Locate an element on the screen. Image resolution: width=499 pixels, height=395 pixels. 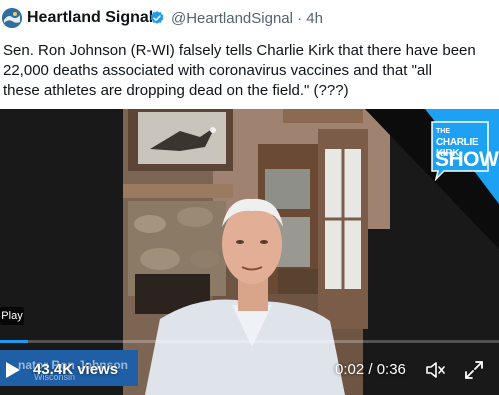
show-logo-line3: SHOW is located at coordinates (467, 159).